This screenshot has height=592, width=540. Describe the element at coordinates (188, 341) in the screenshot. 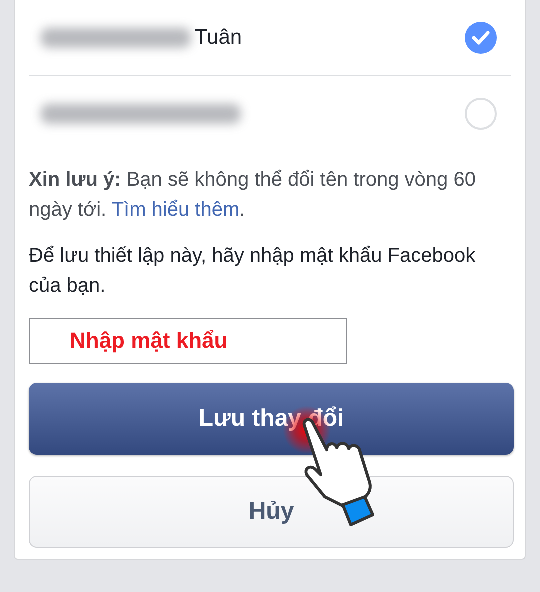

I see `password-field: Nhập mật khẩu` at that location.